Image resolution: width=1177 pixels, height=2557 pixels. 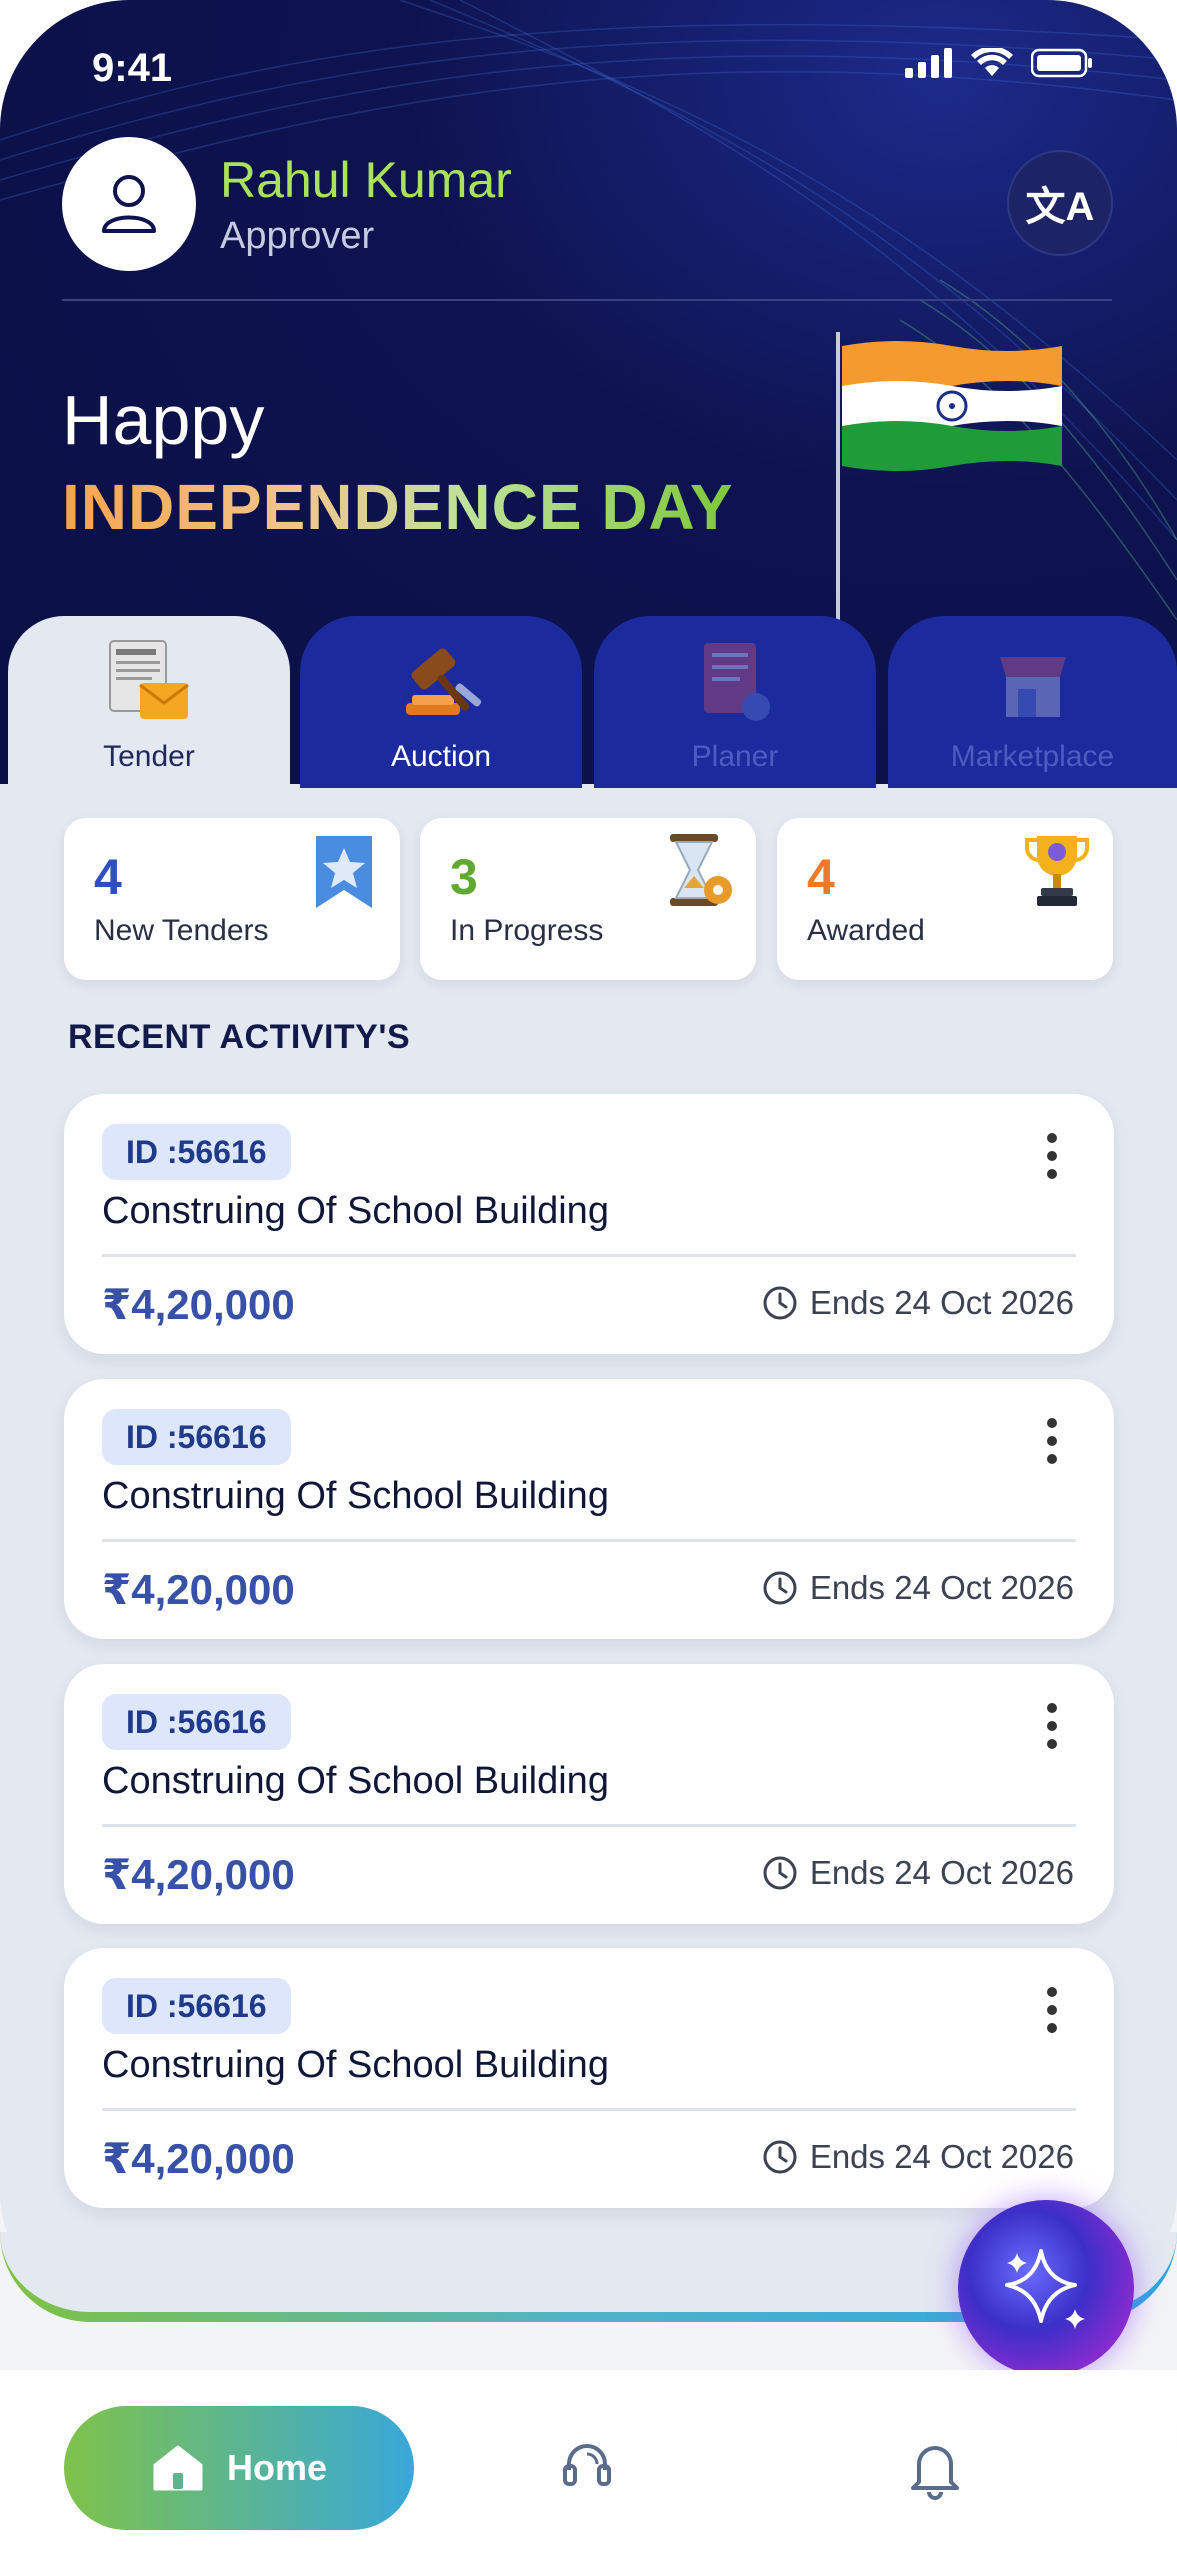 What do you see at coordinates (587, 300) in the screenshot?
I see `hero-divider` at bounding box center [587, 300].